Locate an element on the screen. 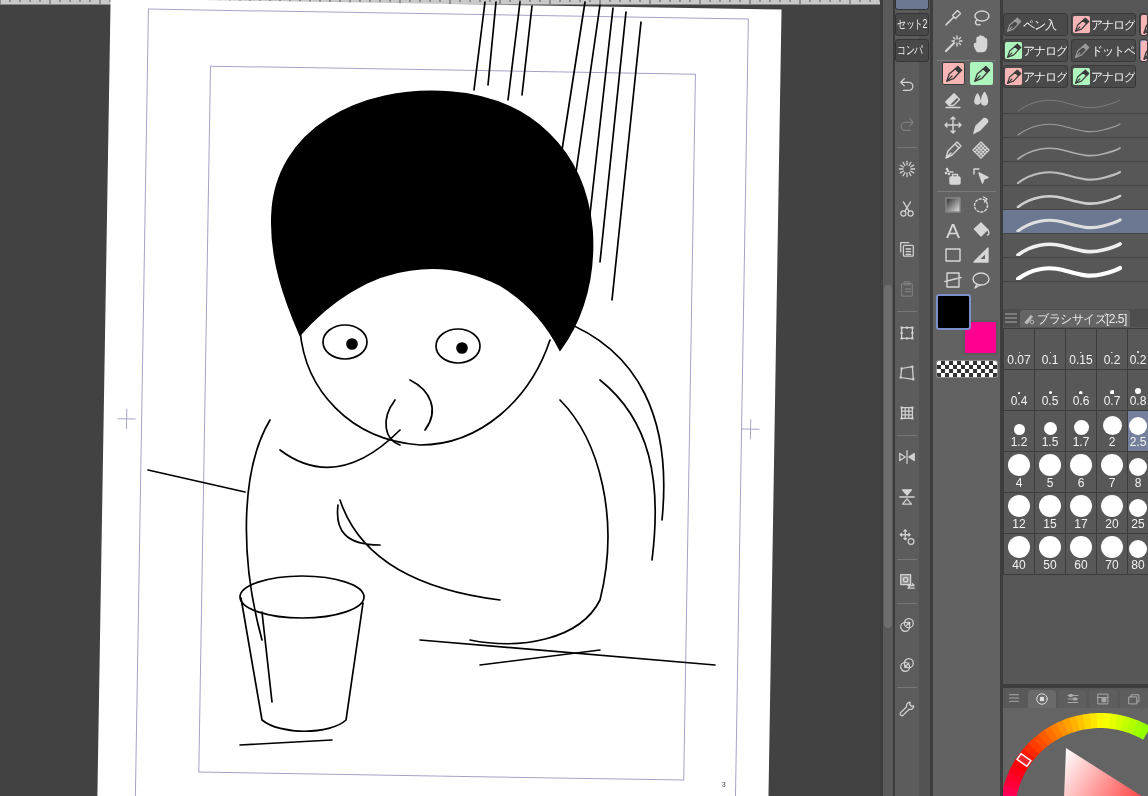  move-arrows-icon is located at coordinates (953, 124).